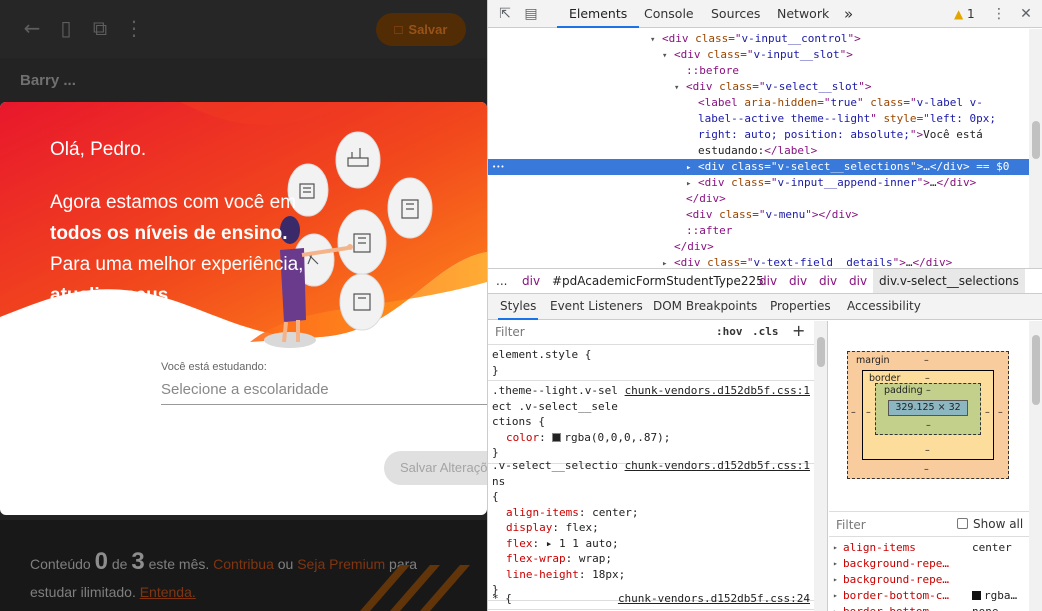 The height and width of the screenshot is (611, 1042). I want to click on markup-token: ">, so click(916, 166).